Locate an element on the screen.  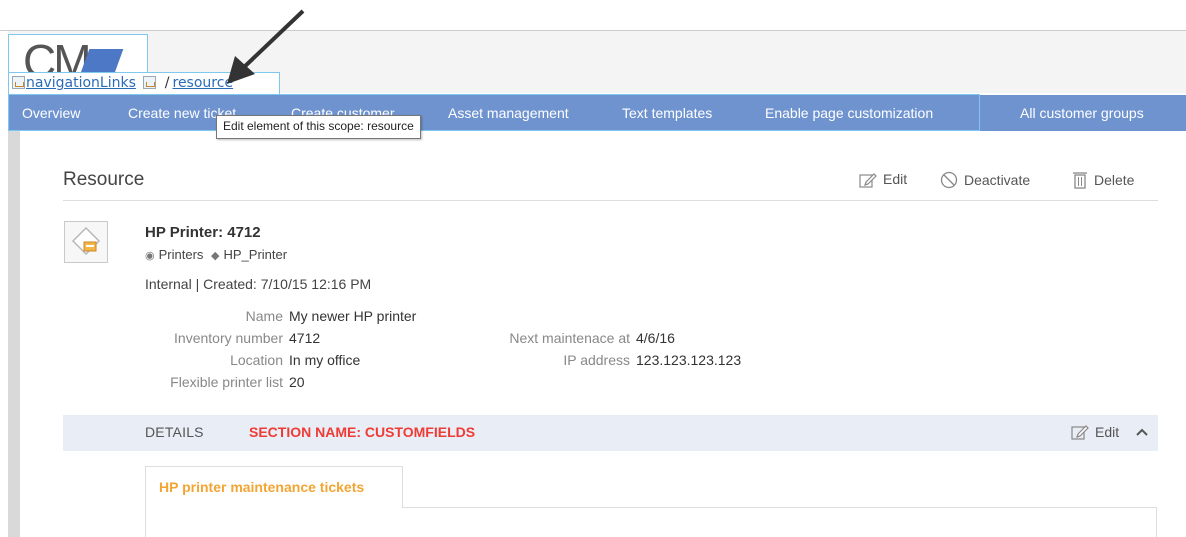
details-edit-label: Edit is located at coordinates (1107, 432).